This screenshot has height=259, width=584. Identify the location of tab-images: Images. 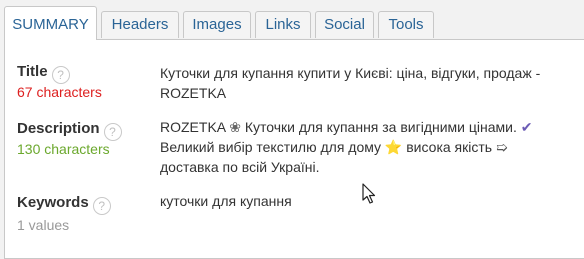
(217, 24).